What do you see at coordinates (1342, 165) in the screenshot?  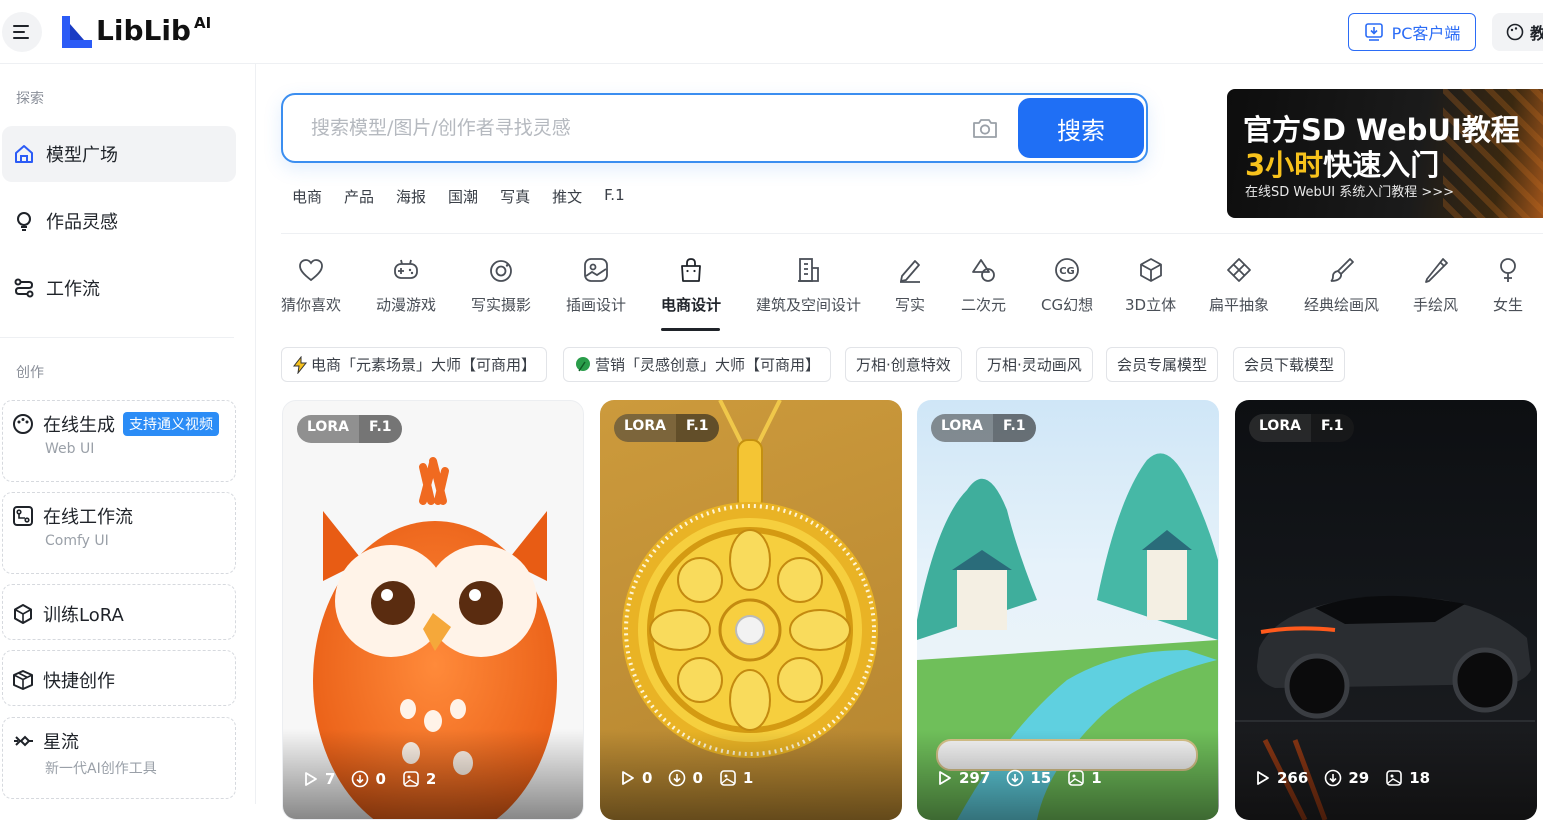 I see `banner-subtitle: 3小时快速入门` at bounding box center [1342, 165].